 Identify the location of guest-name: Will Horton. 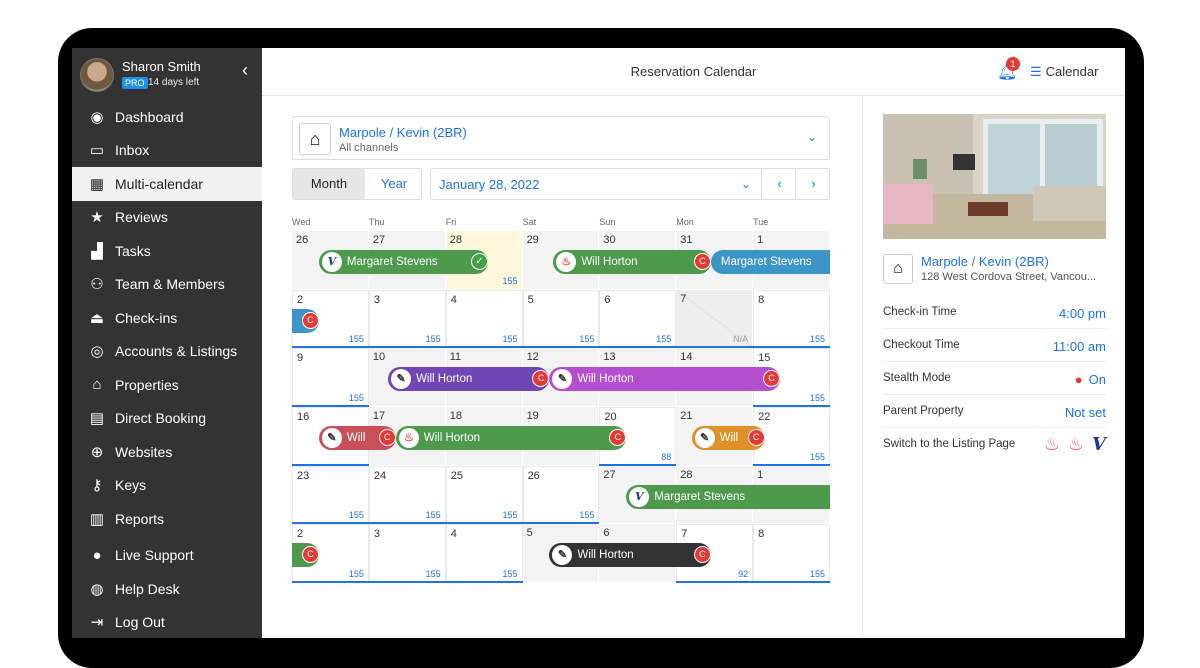
(451, 438).